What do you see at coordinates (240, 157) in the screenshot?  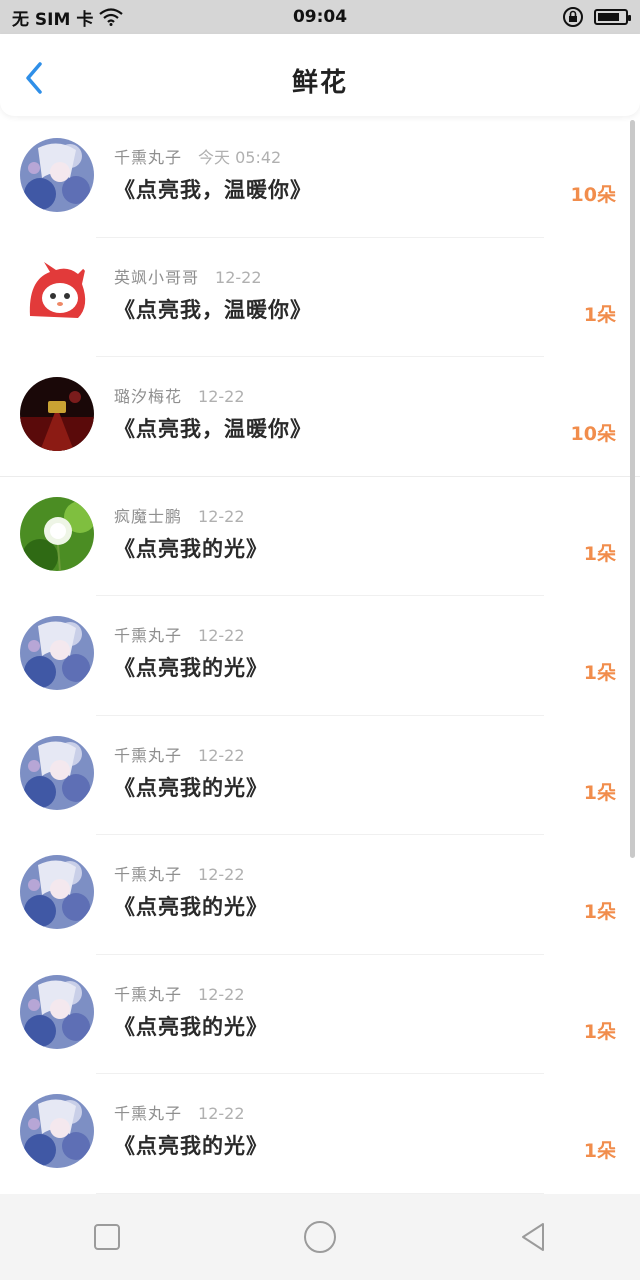 I see `send-time: 今天 05:42` at bounding box center [240, 157].